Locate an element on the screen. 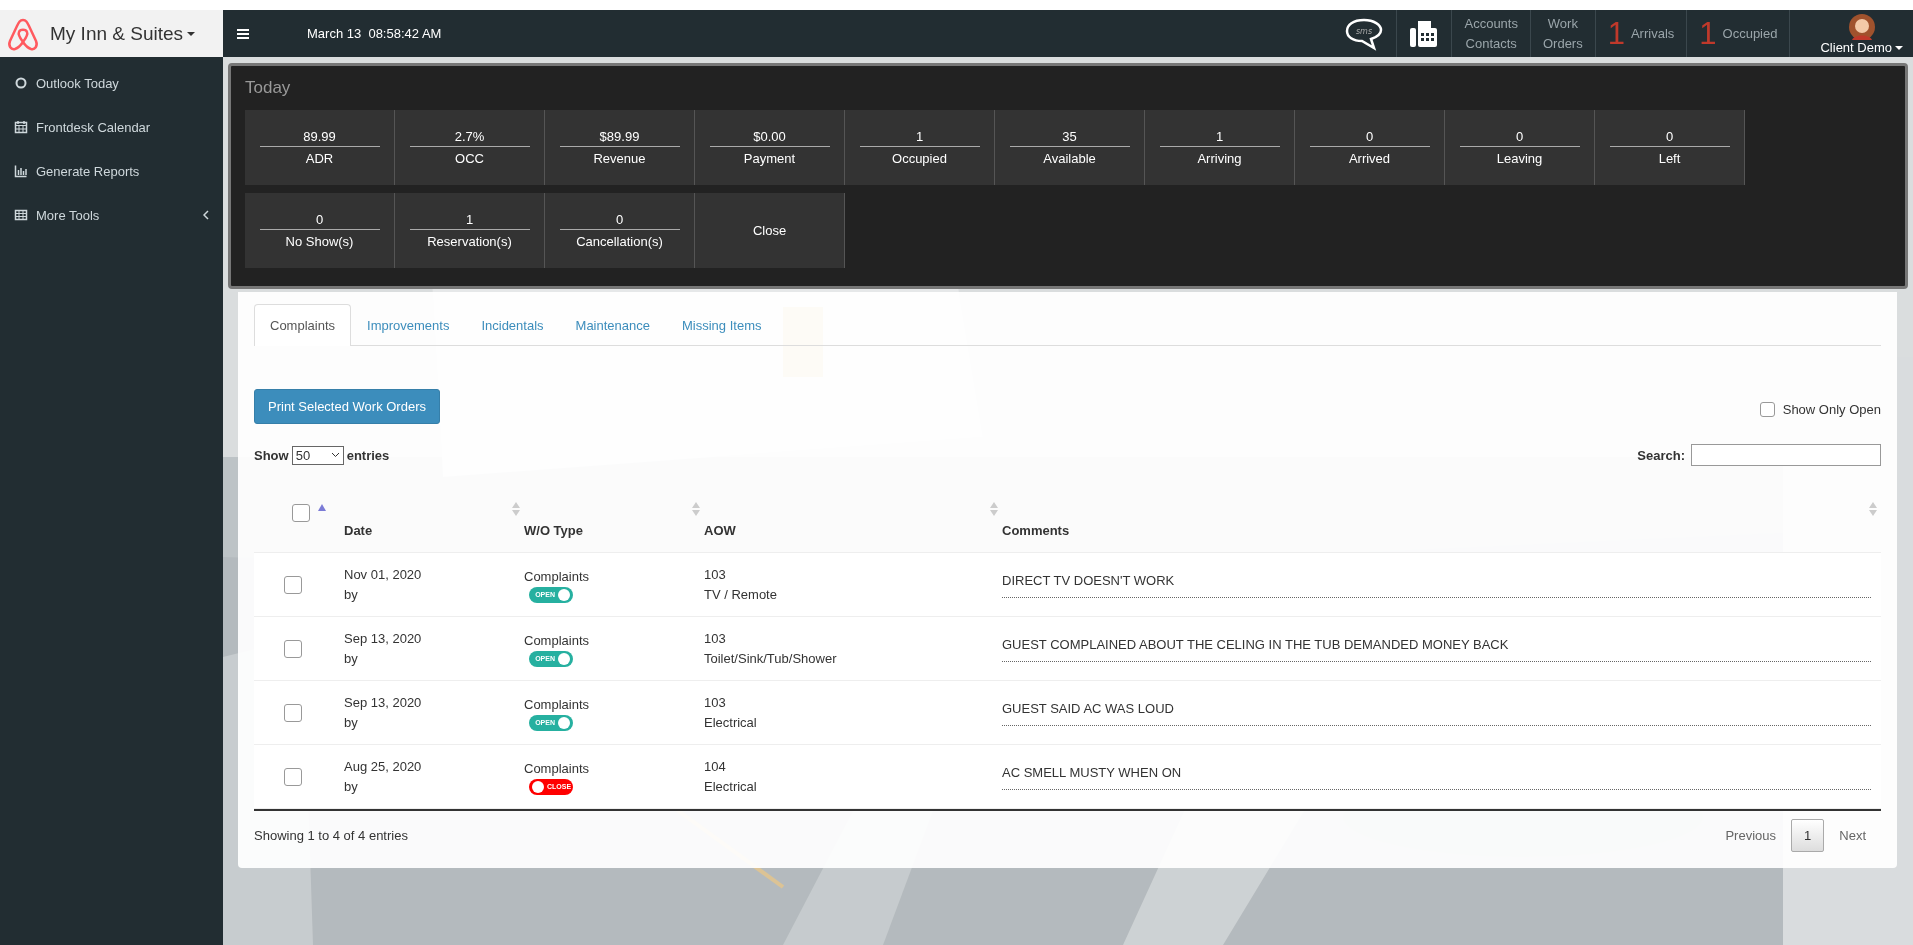 The image size is (1913, 945). stat-tile: 2.7% OCC is located at coordinates (470, 147).